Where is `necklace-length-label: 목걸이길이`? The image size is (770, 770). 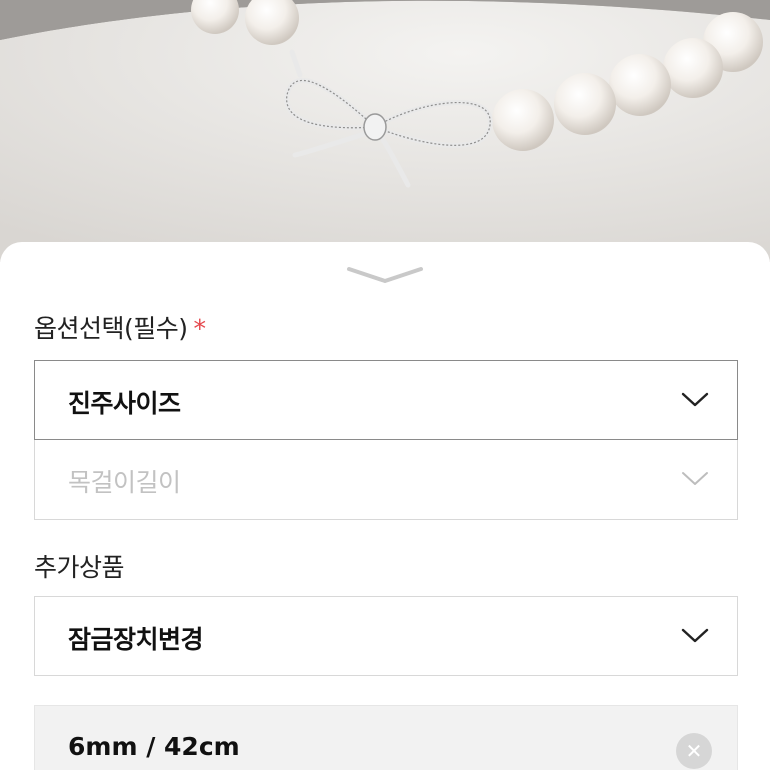
necklace-length-label: 목걸이길이 is located at coordinates (124, 482).